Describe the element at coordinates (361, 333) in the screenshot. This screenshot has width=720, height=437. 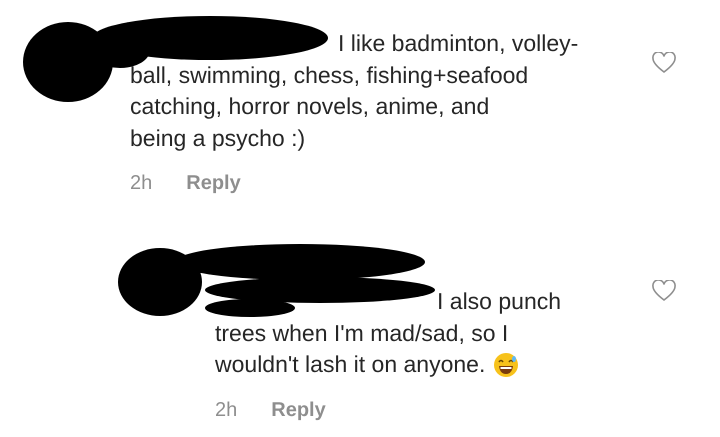
I see `comment-text: trees when I'm mad/sad, so I` at that location.